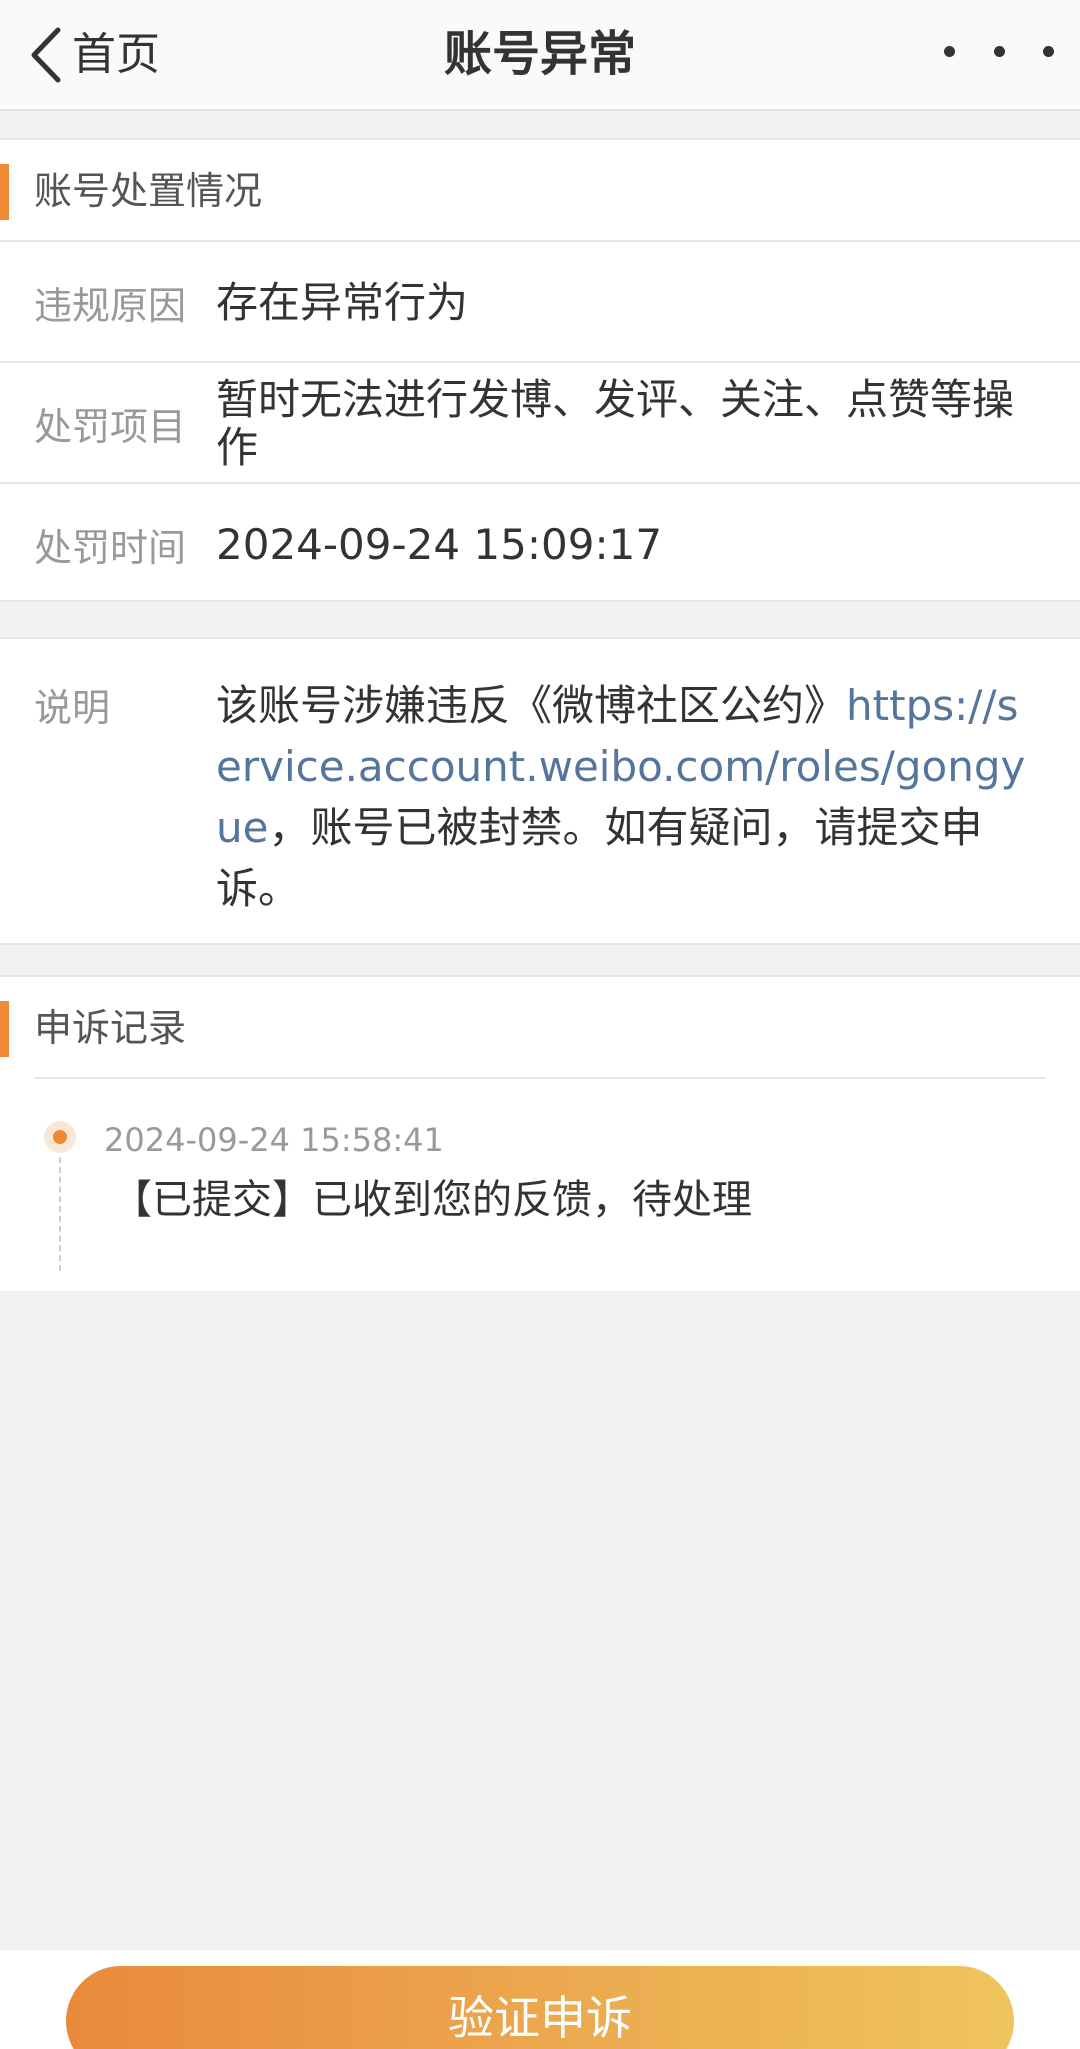  Describe the element at coordinates (110, 427) in the screenshot. I see `row-label: 处罚项目` at that location.